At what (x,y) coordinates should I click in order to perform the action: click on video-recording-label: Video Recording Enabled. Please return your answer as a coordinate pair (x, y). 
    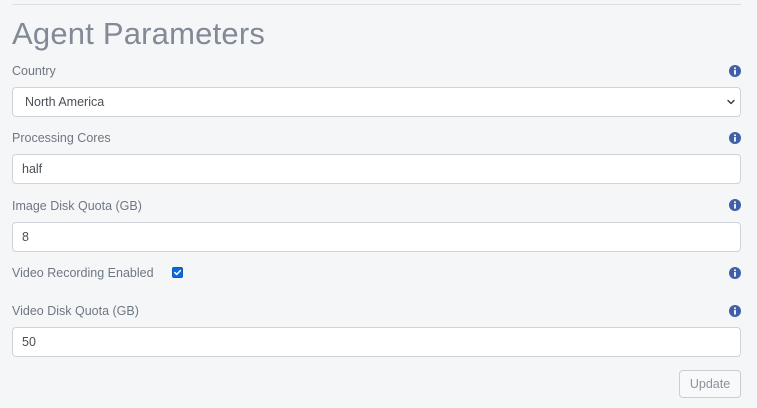
    Looking at the image, I should click on (83, 273).